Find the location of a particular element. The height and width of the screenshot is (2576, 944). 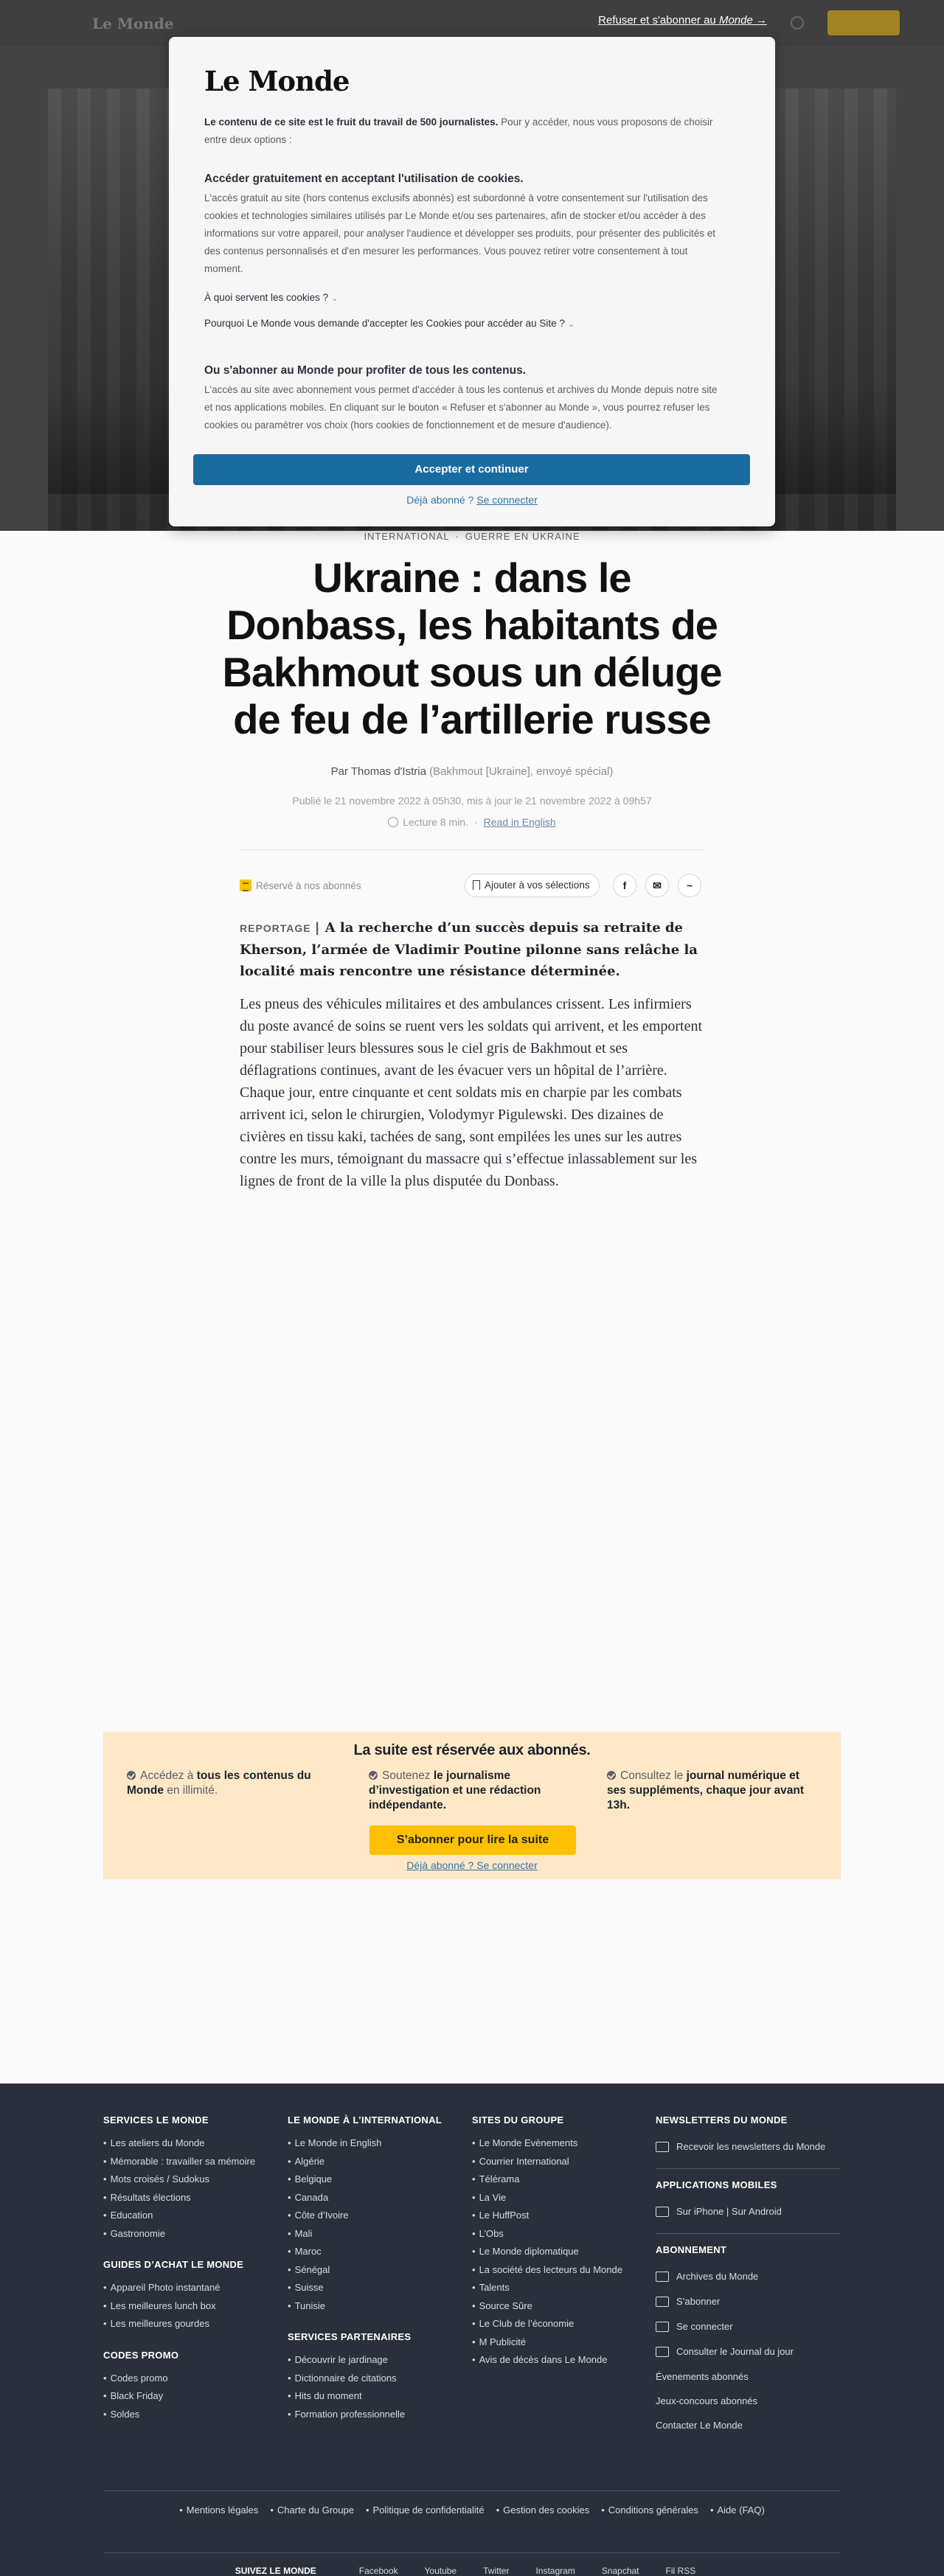

cookies-purpose-toggle: À quoi servent les cookies ? ⌄ is located at coordinates (271, 297).